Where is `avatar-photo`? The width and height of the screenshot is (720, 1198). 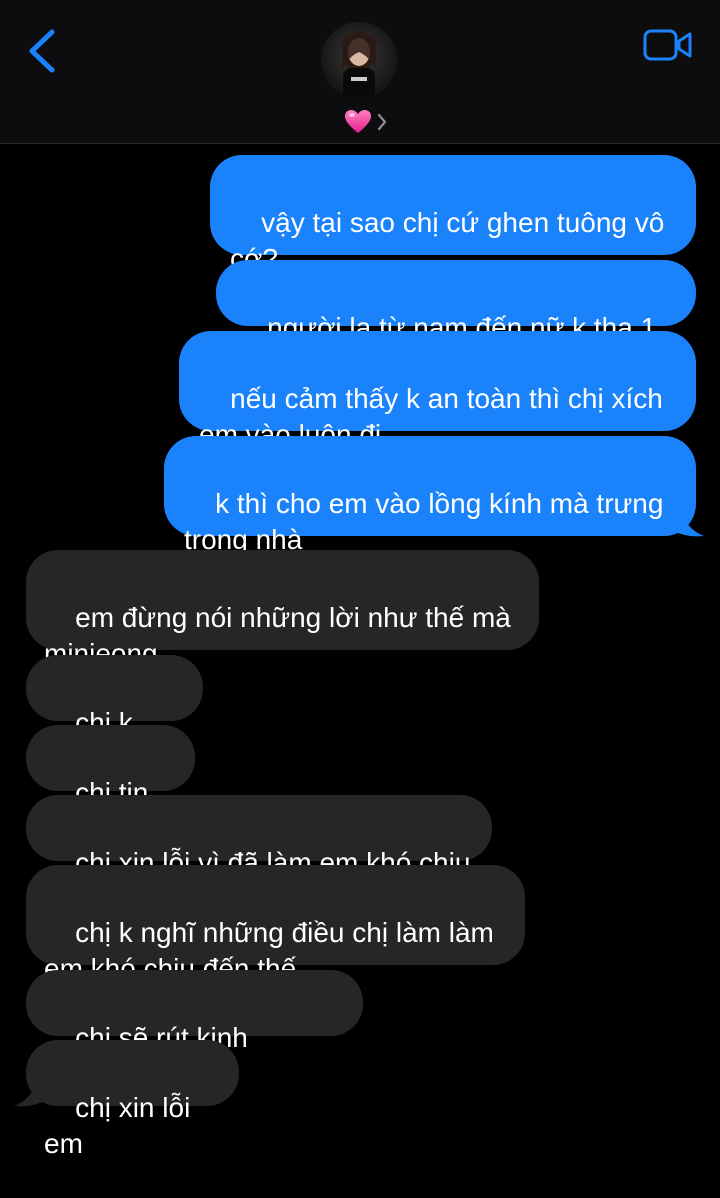
avatar-photo is located at coordinates (359, 60).